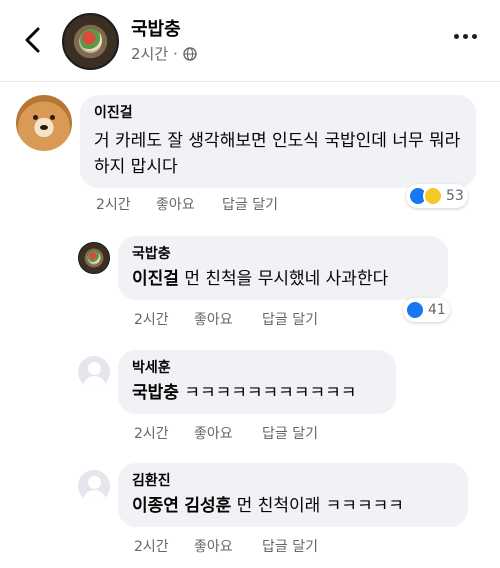 The height and width of the screenshot is (568, 500). What do you see at coordinates (415, 310) in the screenshot?
I see `like-reaction-icon` at bounding box center [415, 310].